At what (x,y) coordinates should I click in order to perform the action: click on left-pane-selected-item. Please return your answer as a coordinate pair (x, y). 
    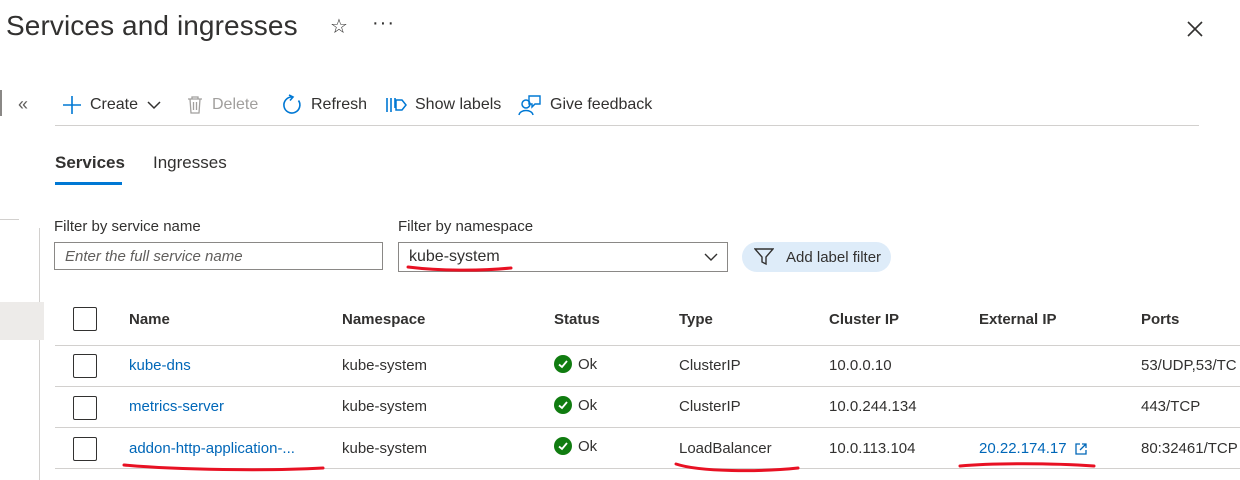
    Looking at the image, I should click on (22, 321).